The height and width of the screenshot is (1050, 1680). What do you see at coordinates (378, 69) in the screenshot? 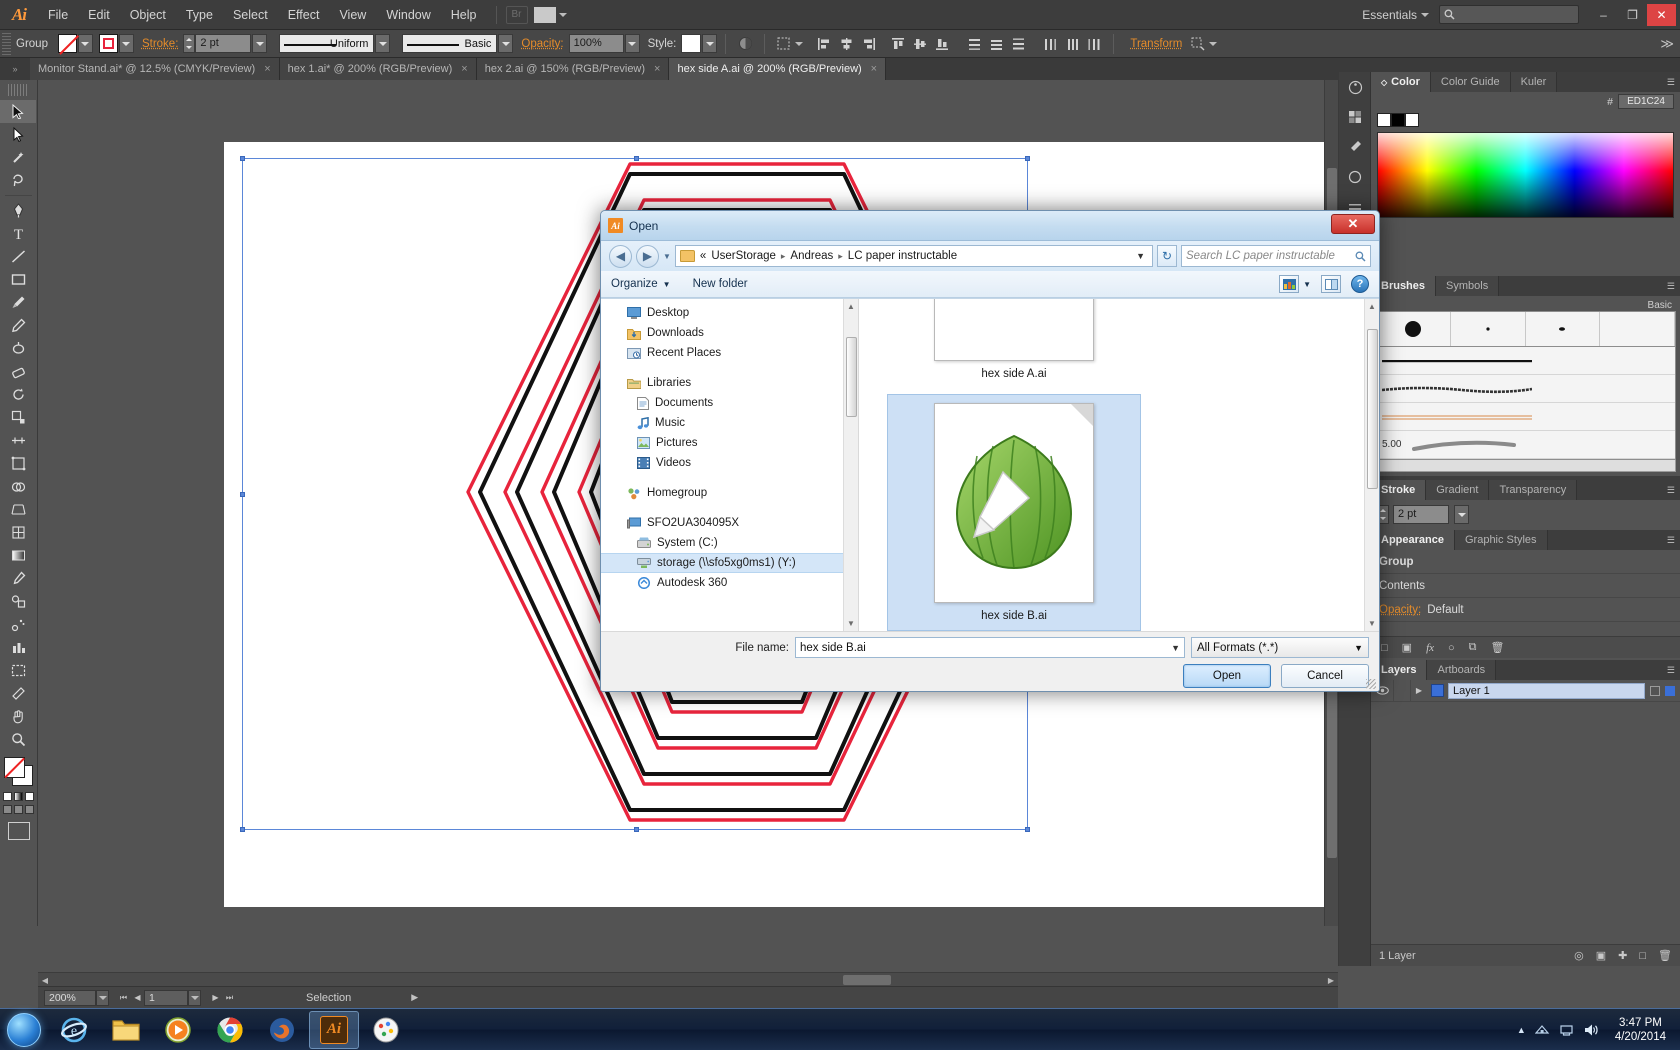
I see `tab-hex-1: hex 1.ai* @ 200% (RGB/Preview) ×` at bounding box center [378, 69].